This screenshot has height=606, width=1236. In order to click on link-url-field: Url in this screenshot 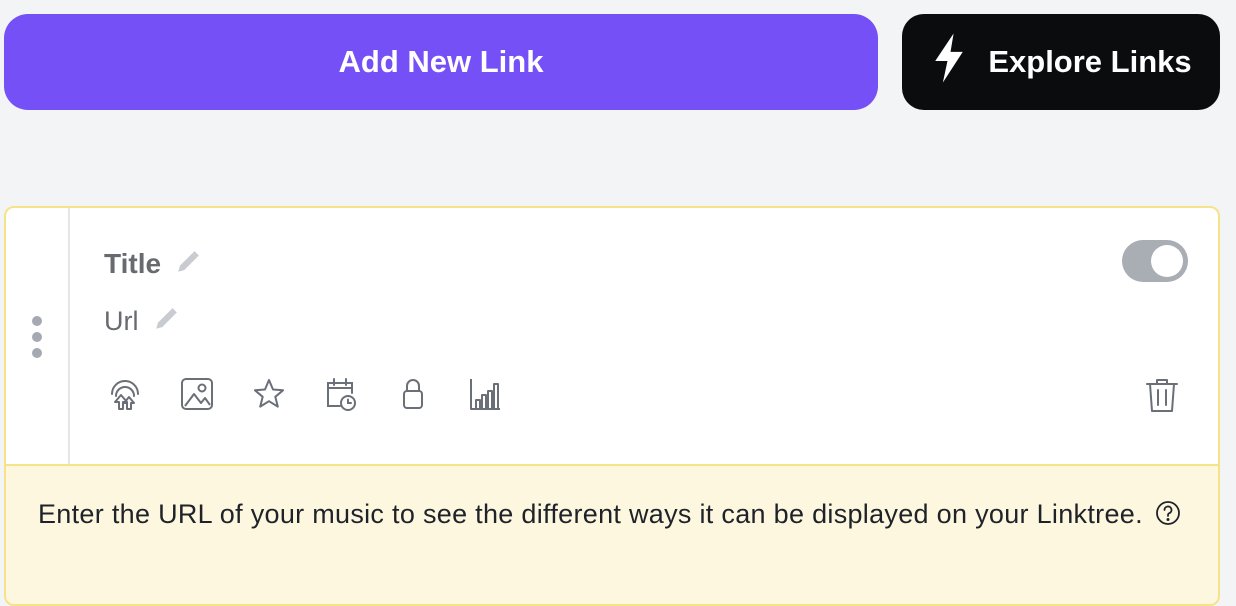, I will do `click(141, 321)`.